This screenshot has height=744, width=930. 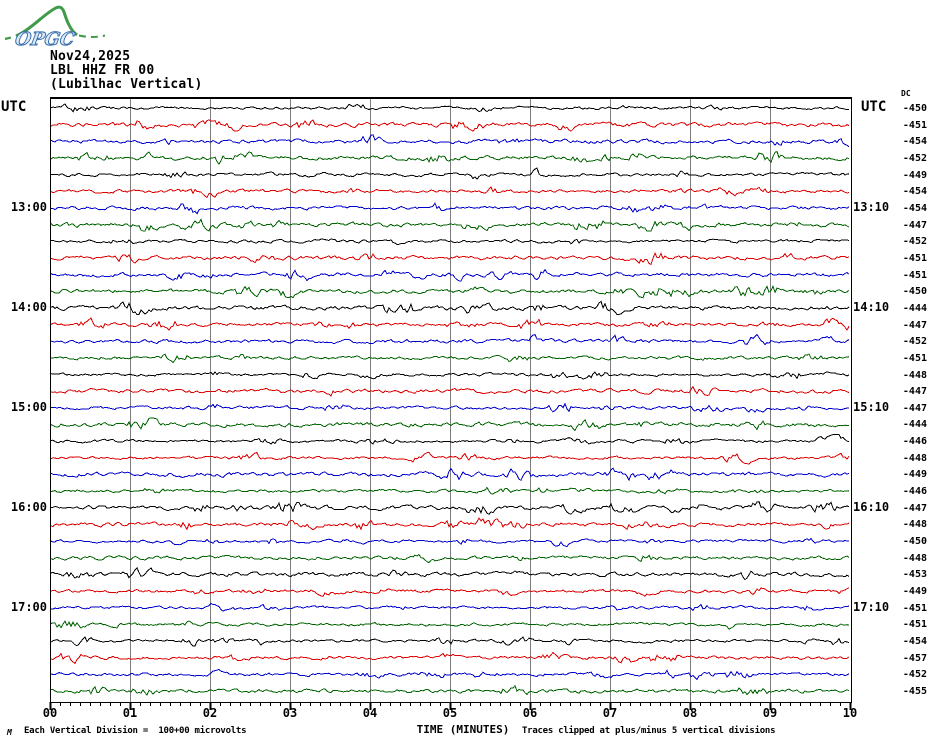 What do you see at coordinates (530, 713) in the screenshot?
I see `x-tick-label: 06` at bounding box center [530, 713].